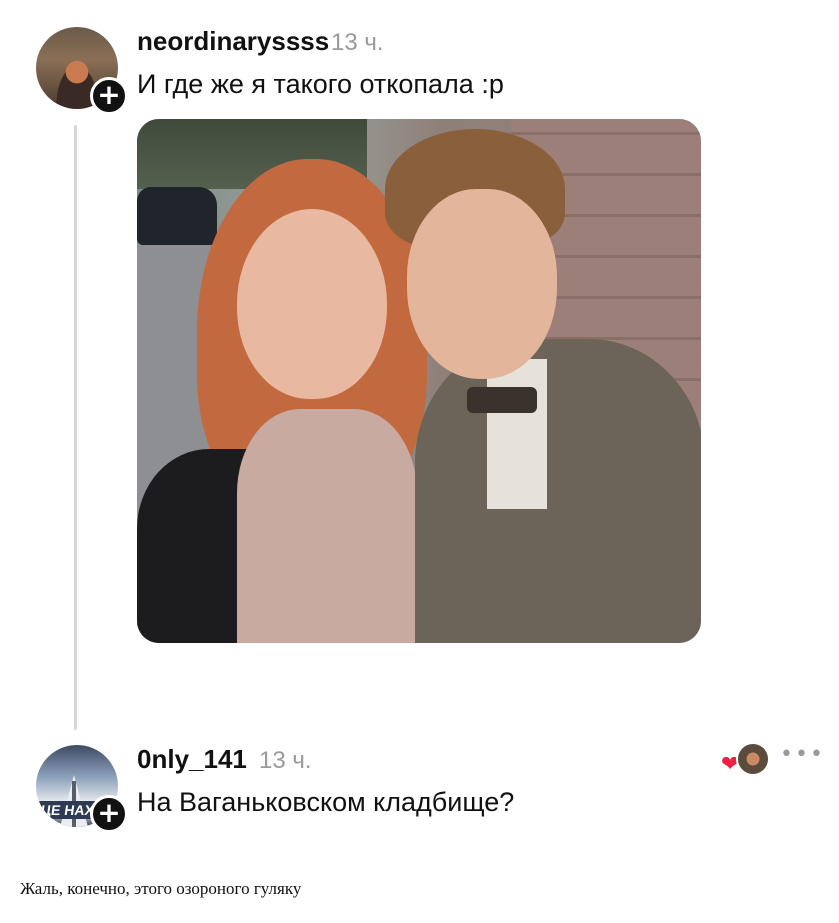 The image size is (839, 923). Describe the element at coordinates (233, 41) in the screenshot. I see `comment-1-username: neordinaryssss` at that location.